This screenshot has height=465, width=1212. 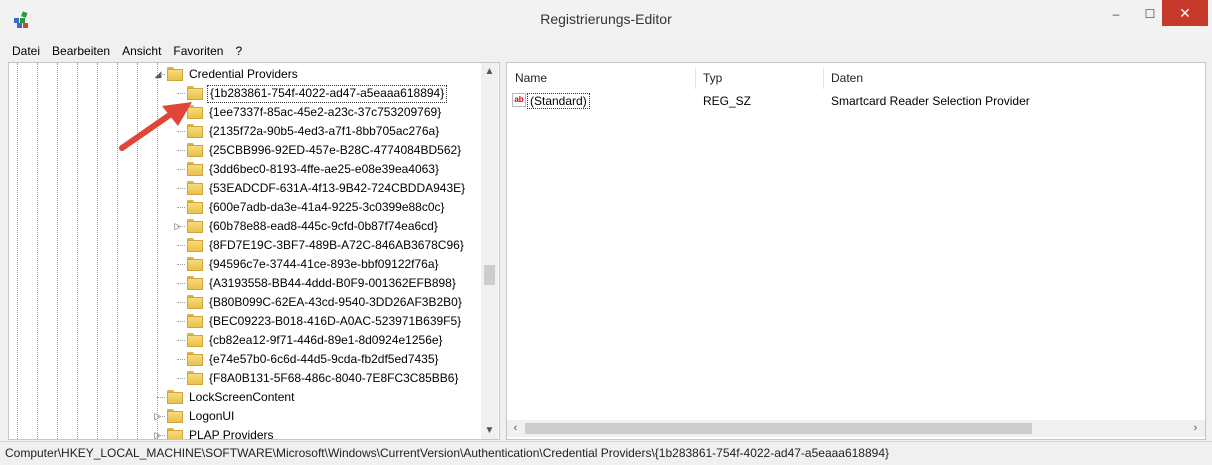 What do you see at coordinates (198, 51) in the screenshot?
I see `menu-favoriten: Favoriten` at bounding box center [198, 51].